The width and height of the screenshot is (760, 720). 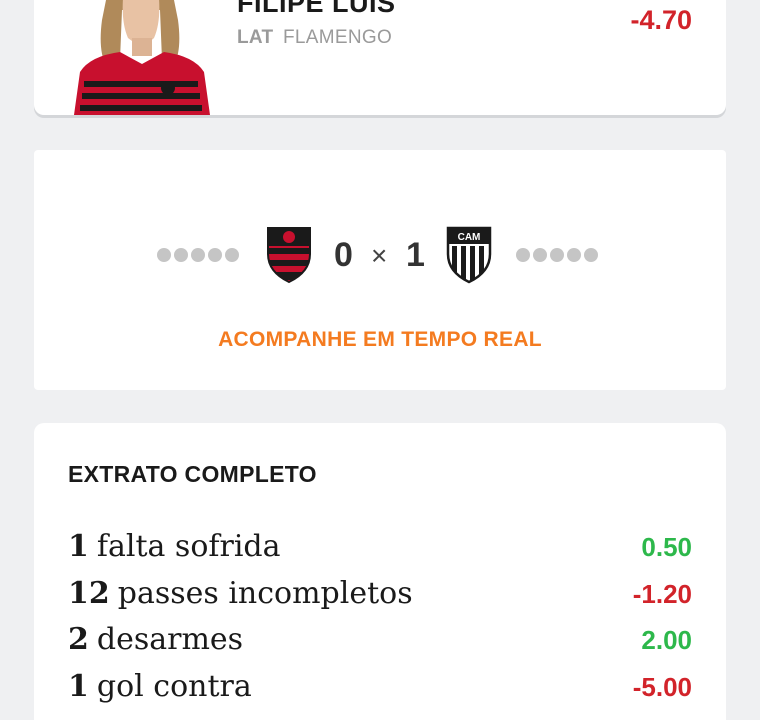 What do you see at coordinates (661, 20) in the screenshot?
I see `player-score: -4.70` at bounding box center [661, 20].